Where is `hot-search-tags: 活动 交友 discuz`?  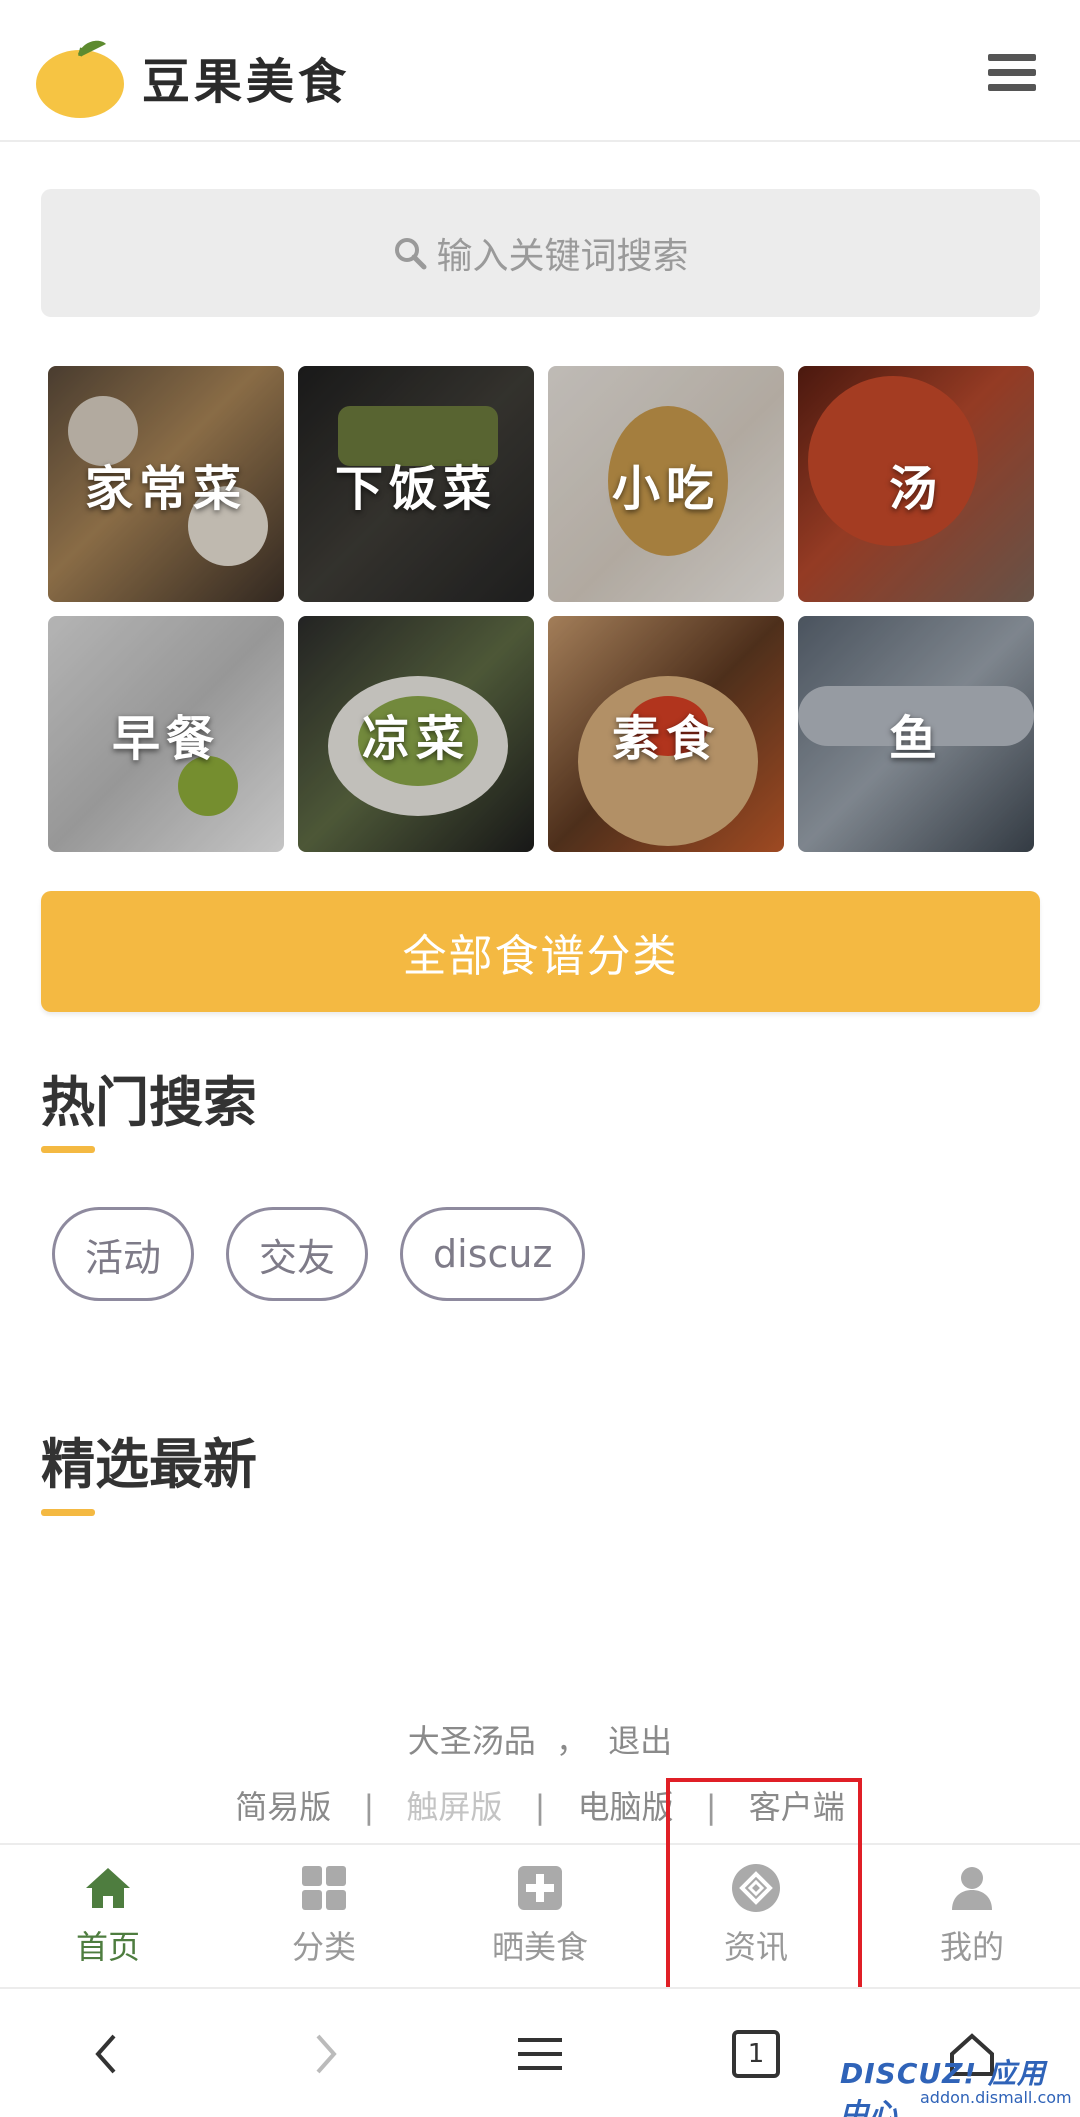 hot-search-tags: 活动 交友 discuz is located at coordinates (319, 1254).